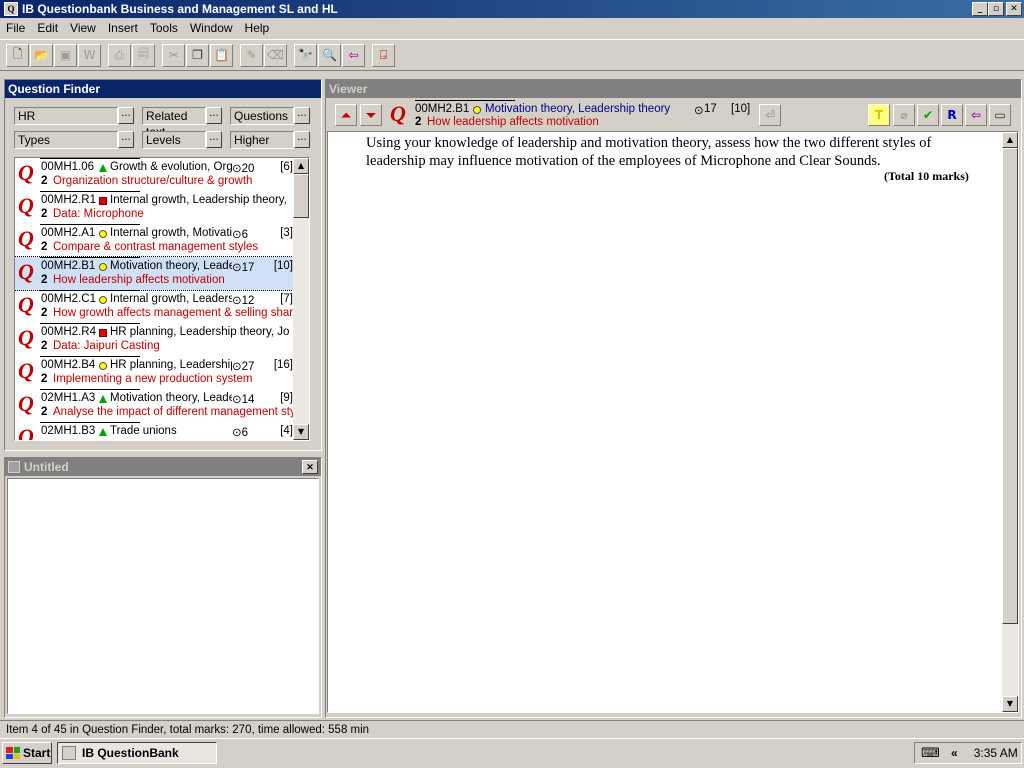 Image resolution: width=1024 pixels, height=768 pixels. Describe the element at coordinates (301, 299) in the screenshot. I see `question-list-scrollbar: ▲ ▼` at that location.